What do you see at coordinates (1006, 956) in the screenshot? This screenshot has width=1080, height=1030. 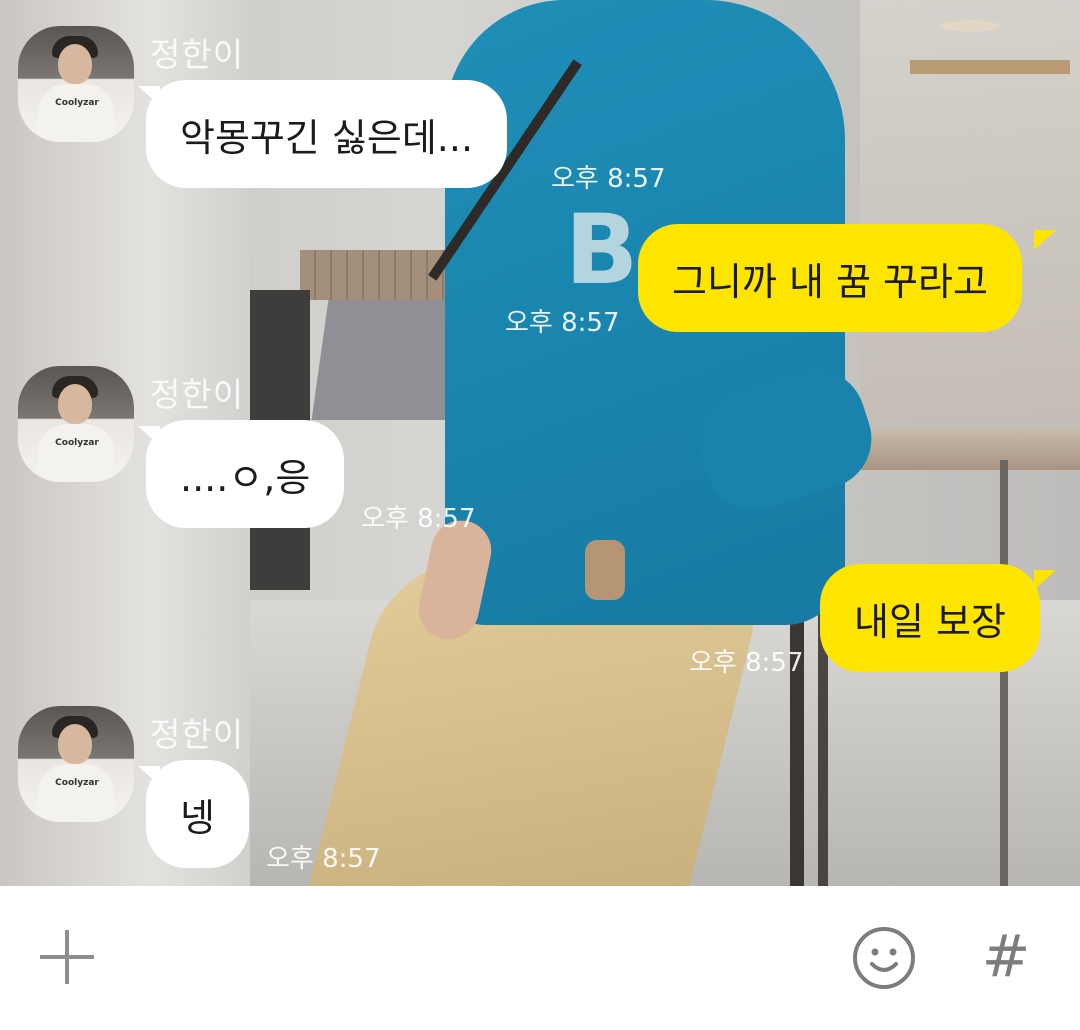 I see `hash-icon: #` at bounding box center [1006, 956].